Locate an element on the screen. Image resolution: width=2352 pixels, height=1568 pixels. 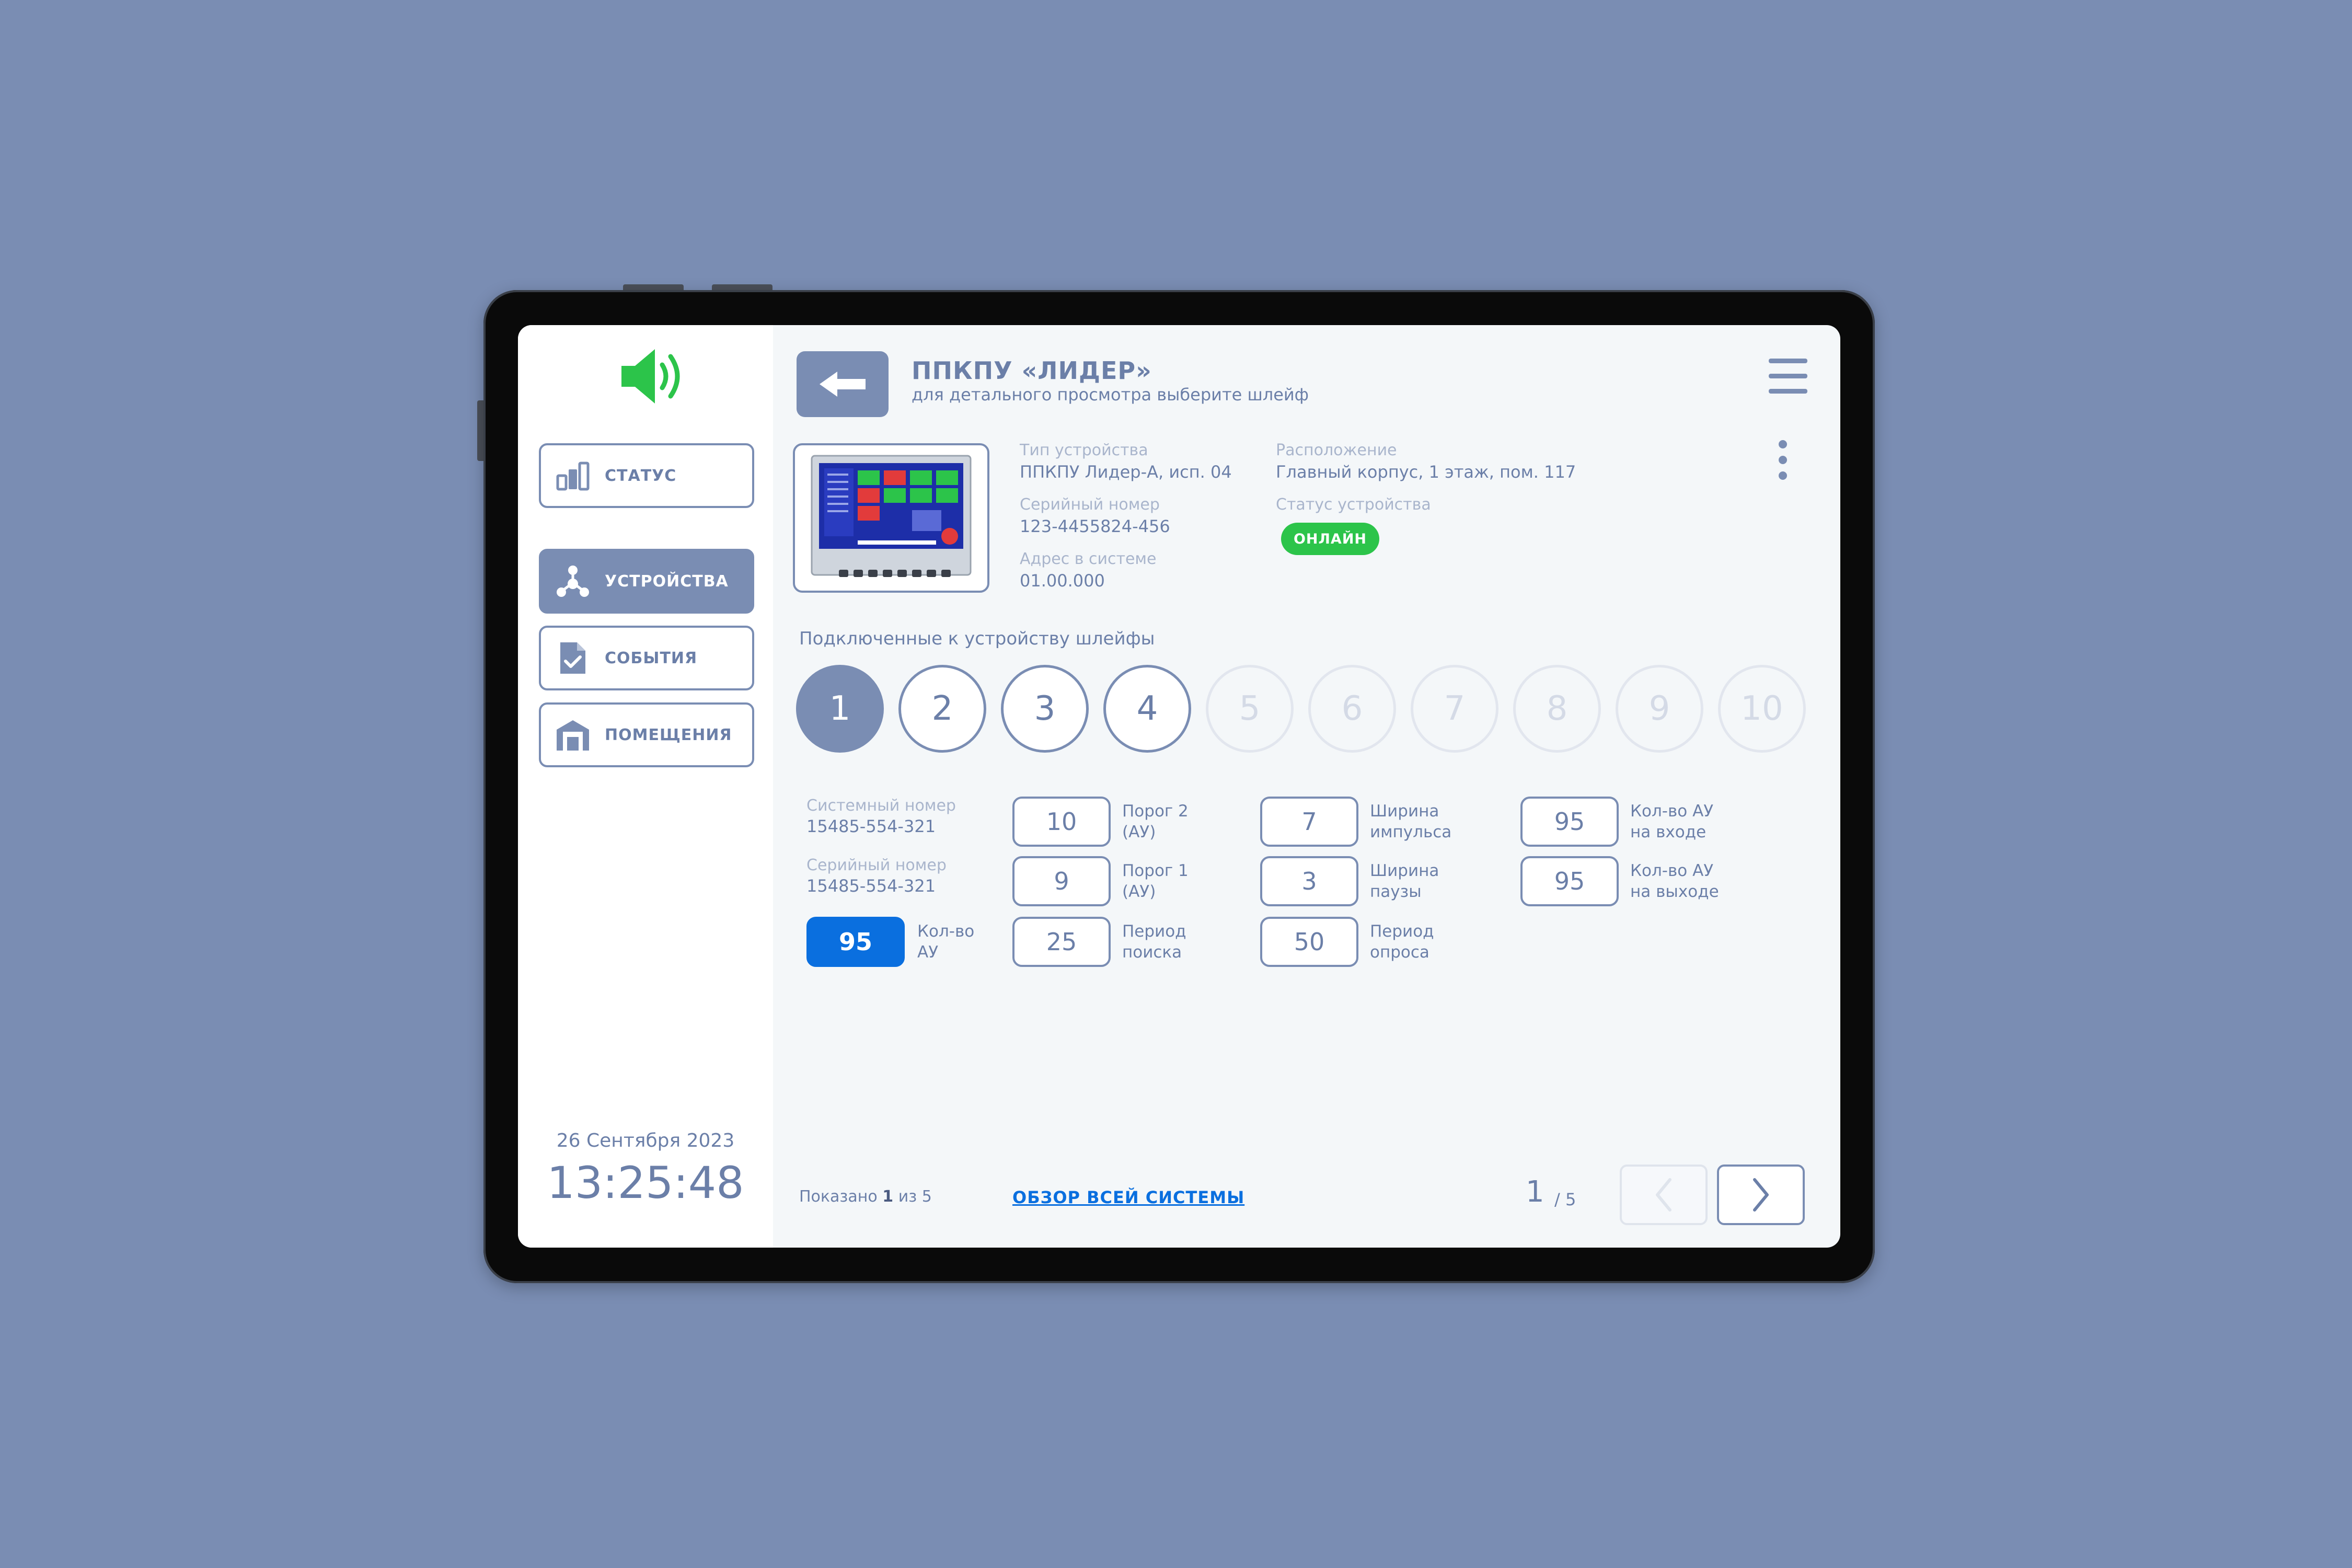
device-type-value: ППКПУ Лидер-А, исп. 04 is located at coordinates (1126, 472).